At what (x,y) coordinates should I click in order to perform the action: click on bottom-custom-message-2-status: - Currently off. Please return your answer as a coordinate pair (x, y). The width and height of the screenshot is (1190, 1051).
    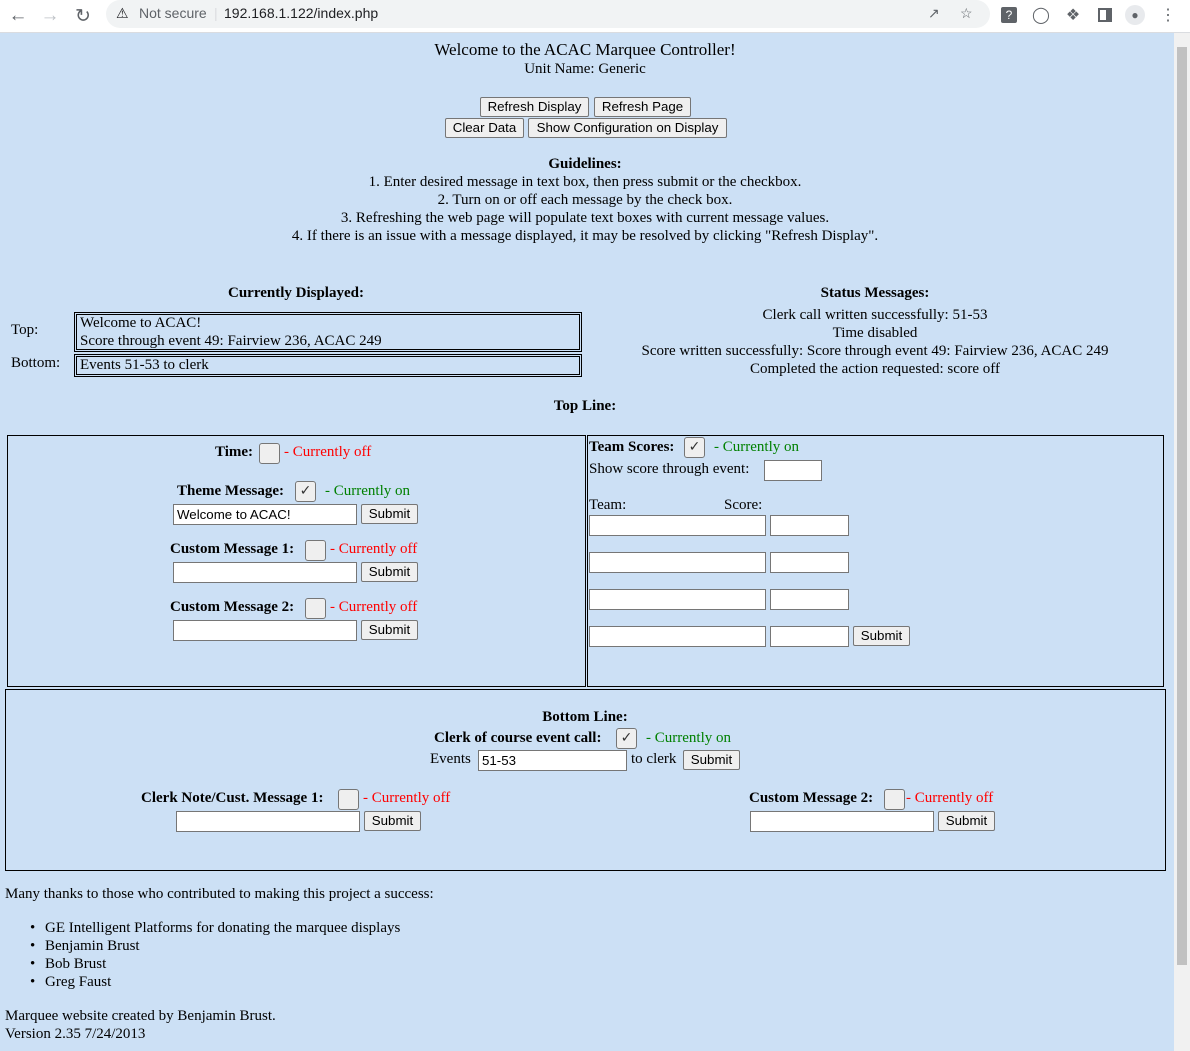
    Looking at the image, I should click on (950, 798).